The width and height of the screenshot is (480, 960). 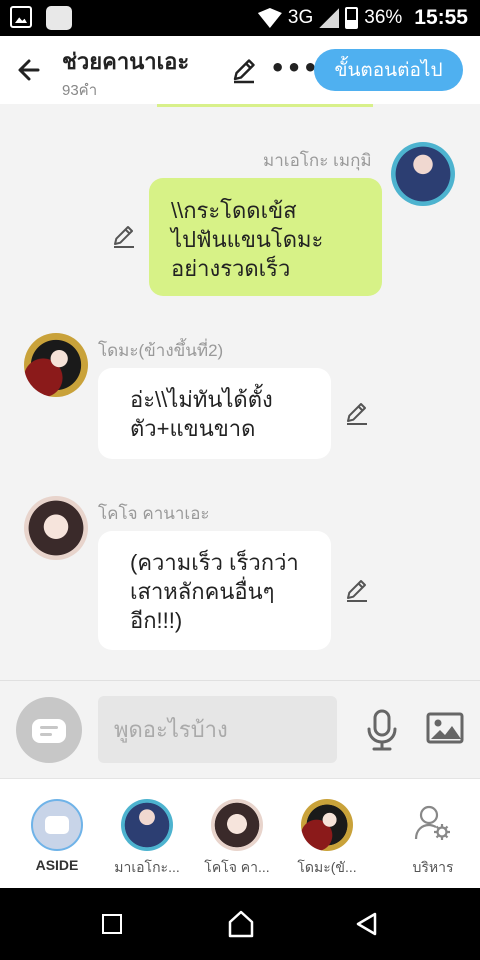 I want to click on signal-icon, so click(x=329, y=18).